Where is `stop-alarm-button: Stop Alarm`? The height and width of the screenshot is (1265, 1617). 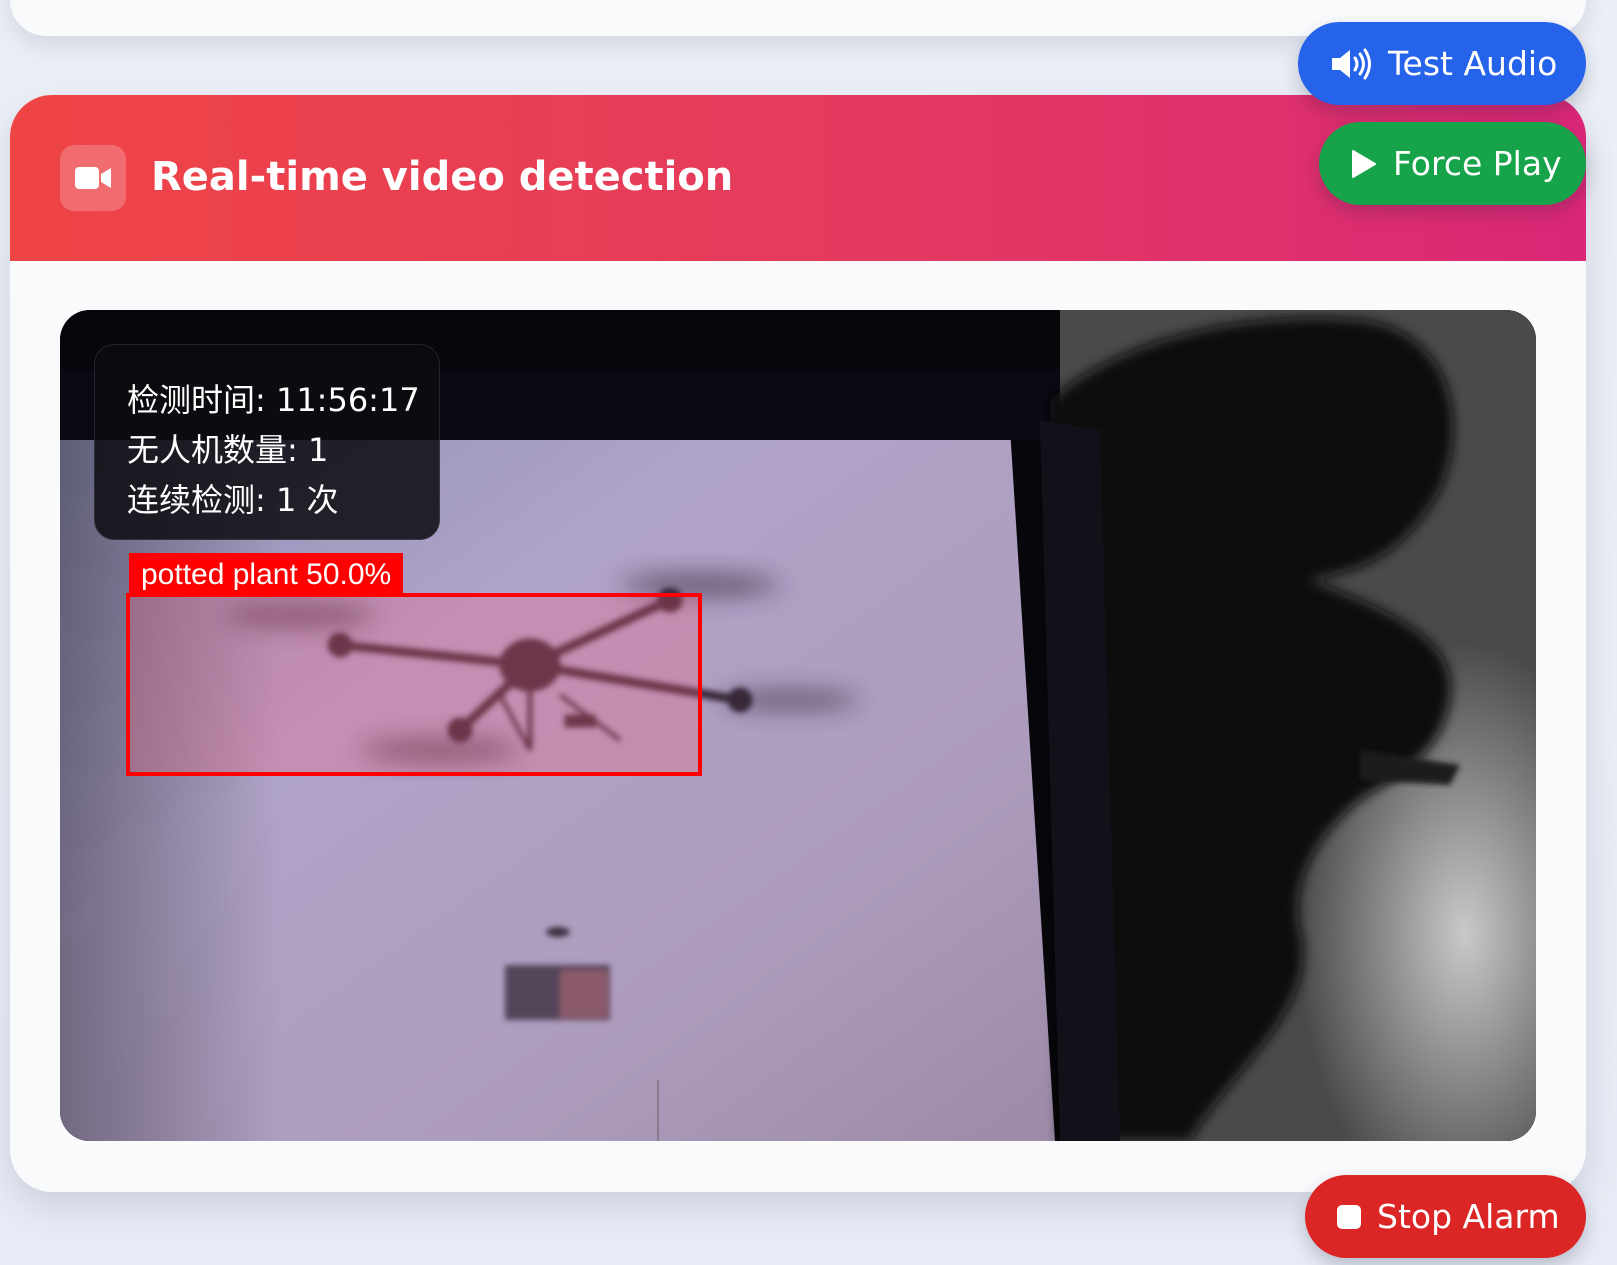
stop-alarm-button: Stop Alarm is located at coordinates (1445, 1216).